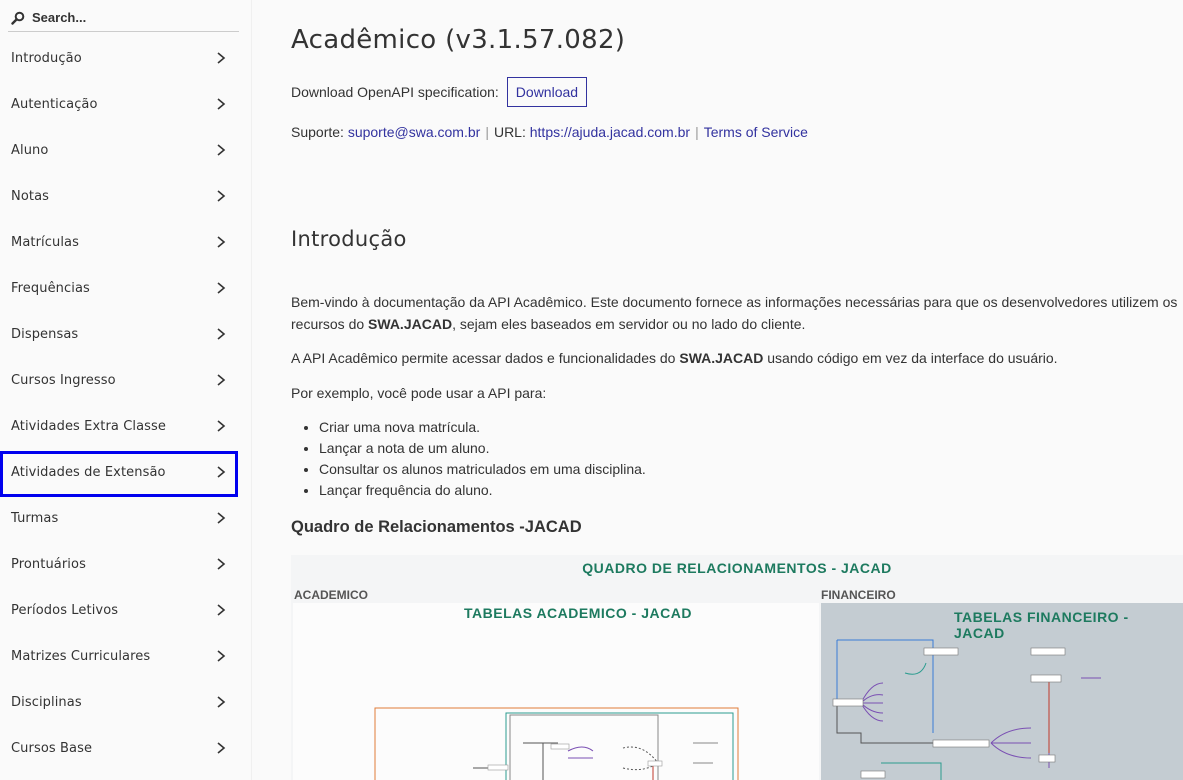 This screenshot has width=1183, height=780. I want to click on diagram-heading: Quadro de Relacionamentos -JACAD, so click(436, 527).